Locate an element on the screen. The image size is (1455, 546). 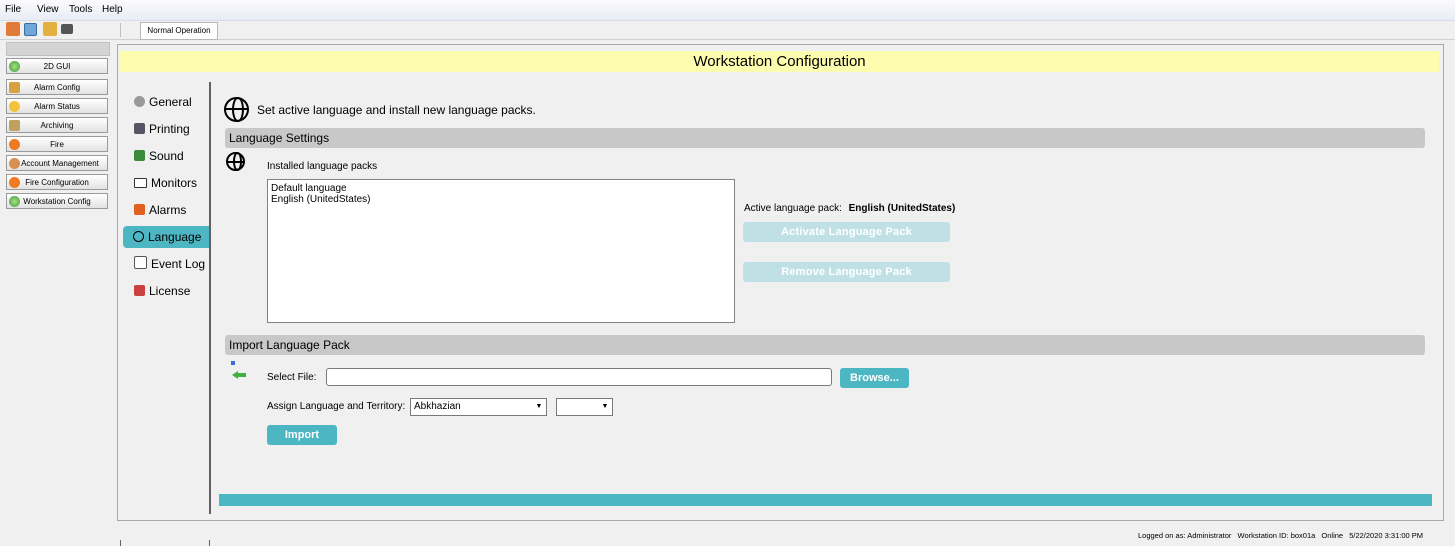
status-workstation-id: Workstation ID: box01a is located at coordinates (1276, 535).